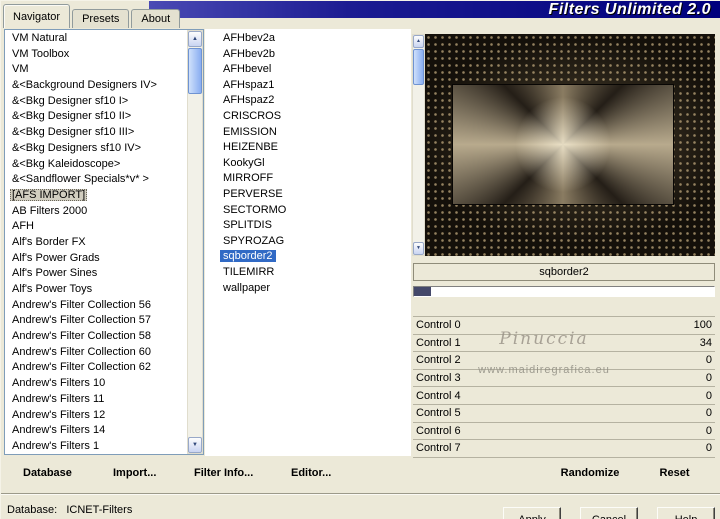  What do you see at coordinates (308, 133) in the screenshot?
I see `filter-item: EMISSION` at bounding box center [308, 133].